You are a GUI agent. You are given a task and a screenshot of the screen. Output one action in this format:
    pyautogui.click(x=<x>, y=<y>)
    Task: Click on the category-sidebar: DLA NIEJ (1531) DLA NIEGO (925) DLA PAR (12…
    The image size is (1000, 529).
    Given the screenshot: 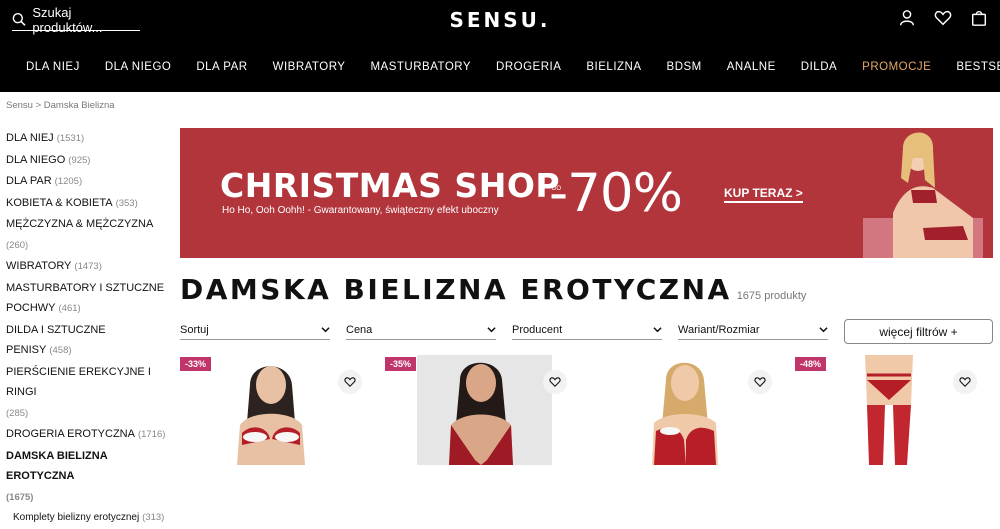 What is the action you would take?
    pyautogui.click(x=88, y=328)
    